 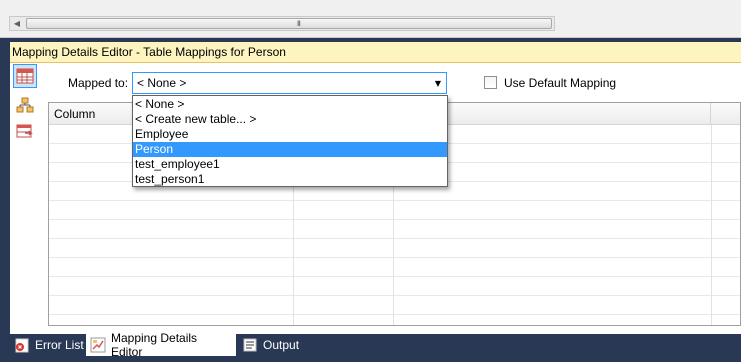 What do you see at coordinates (154, 345) in the screenshot?
I see `tab-label: Mapping Details Editor` at bounding box center [154, 345].